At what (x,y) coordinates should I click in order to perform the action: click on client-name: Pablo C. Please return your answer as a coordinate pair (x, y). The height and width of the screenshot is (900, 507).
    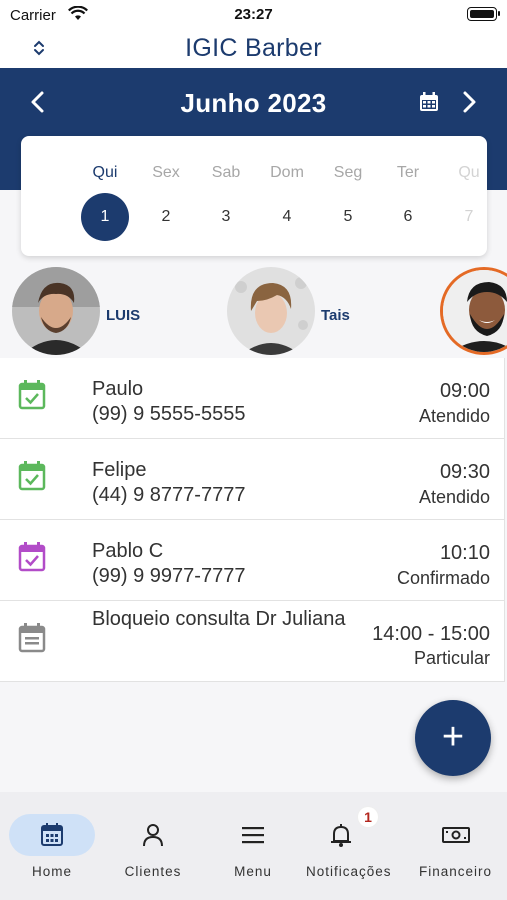
    Looking at the image, I should click on (128, 551).